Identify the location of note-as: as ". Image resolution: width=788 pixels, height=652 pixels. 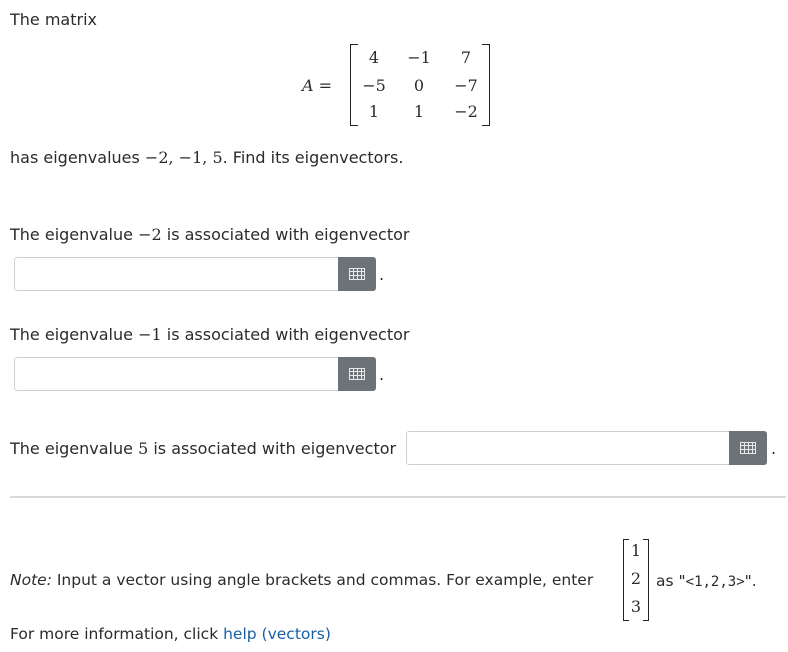
(671, 581).